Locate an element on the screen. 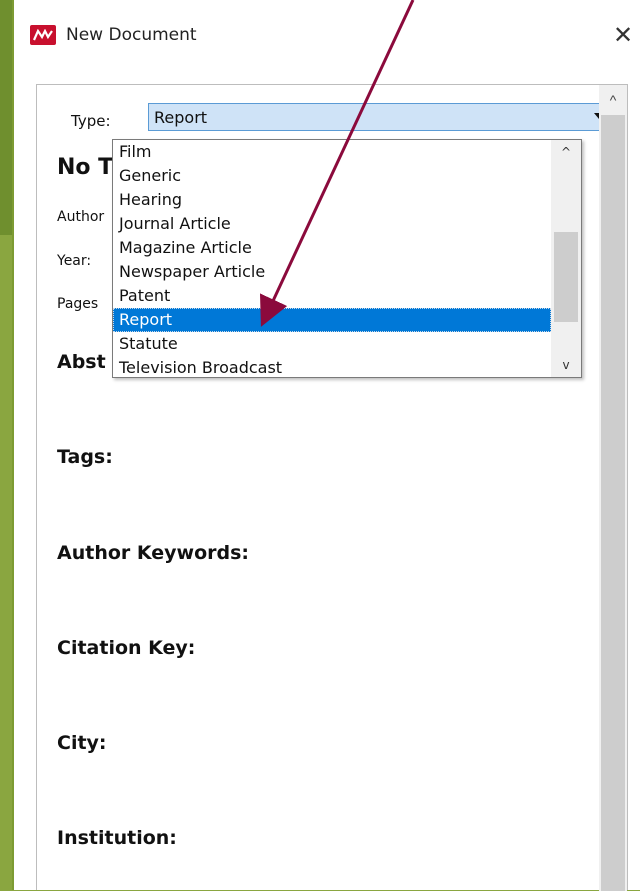 This screenshot has width=640, height=891. close-icon: ✕ is located at coordinates (623, 35).